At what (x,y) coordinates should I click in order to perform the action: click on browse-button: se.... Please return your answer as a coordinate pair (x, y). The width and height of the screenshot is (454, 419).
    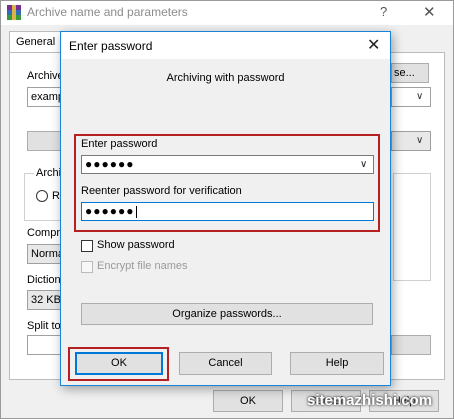
    Looking at the image, I should click on (410, 73).